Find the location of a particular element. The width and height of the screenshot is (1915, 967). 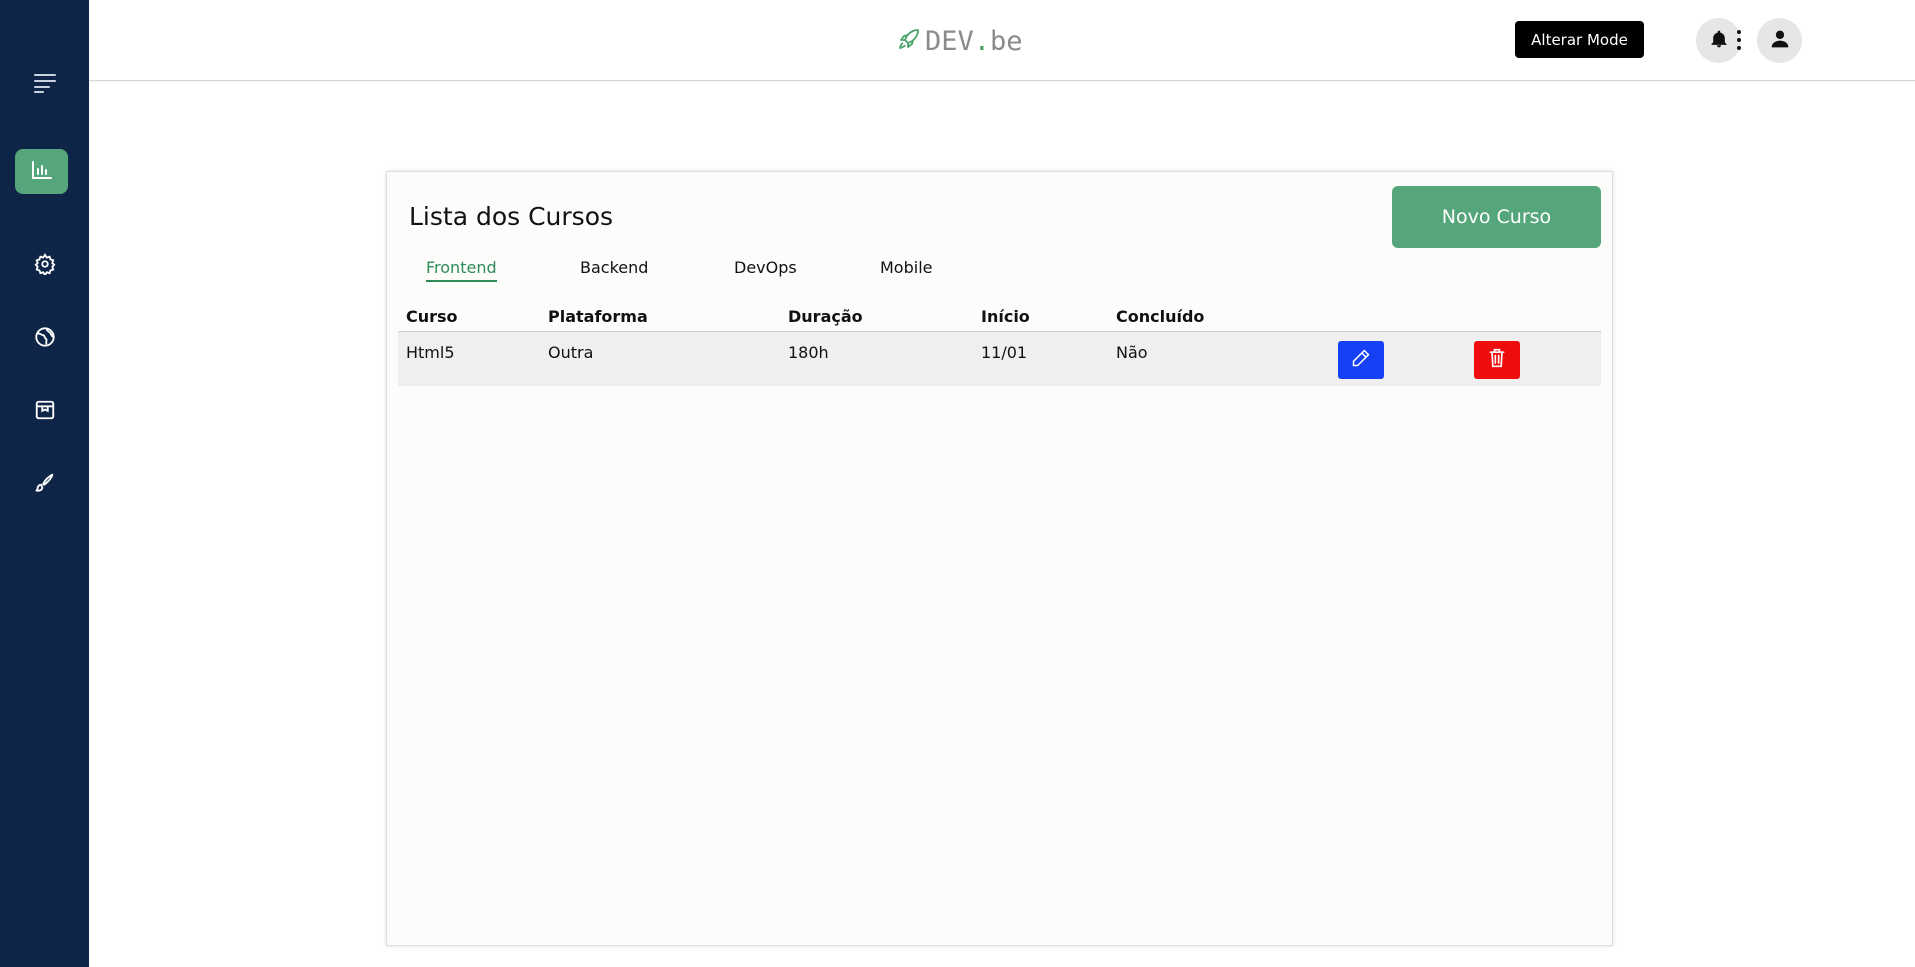

page-title: Lista dos Cursos is located at coordinates (511, 216).